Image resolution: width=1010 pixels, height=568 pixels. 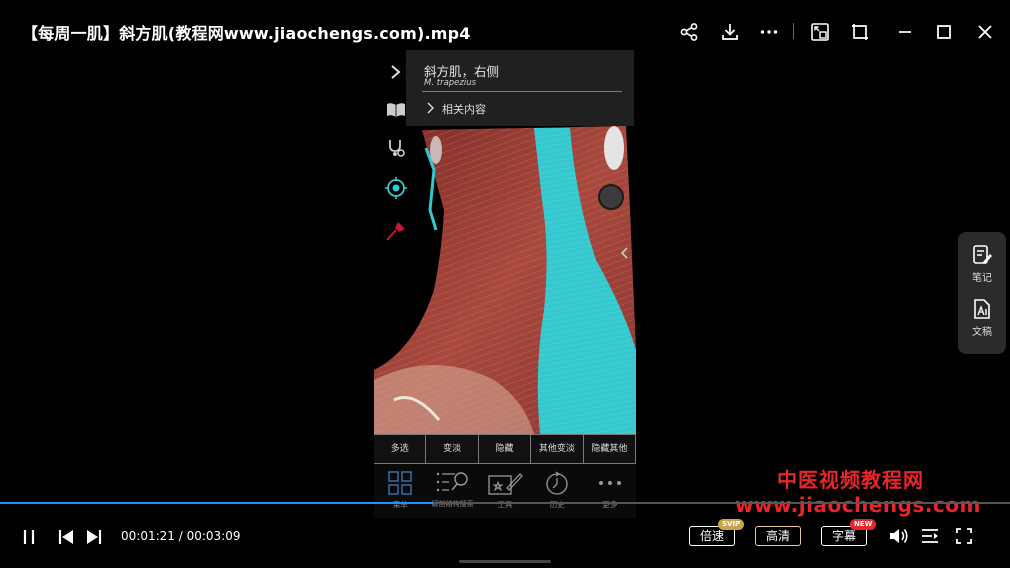 What do you see at coordinates (217, 503) in the screenshot?
I see `progress-fill` at bounding box center [217, 503].